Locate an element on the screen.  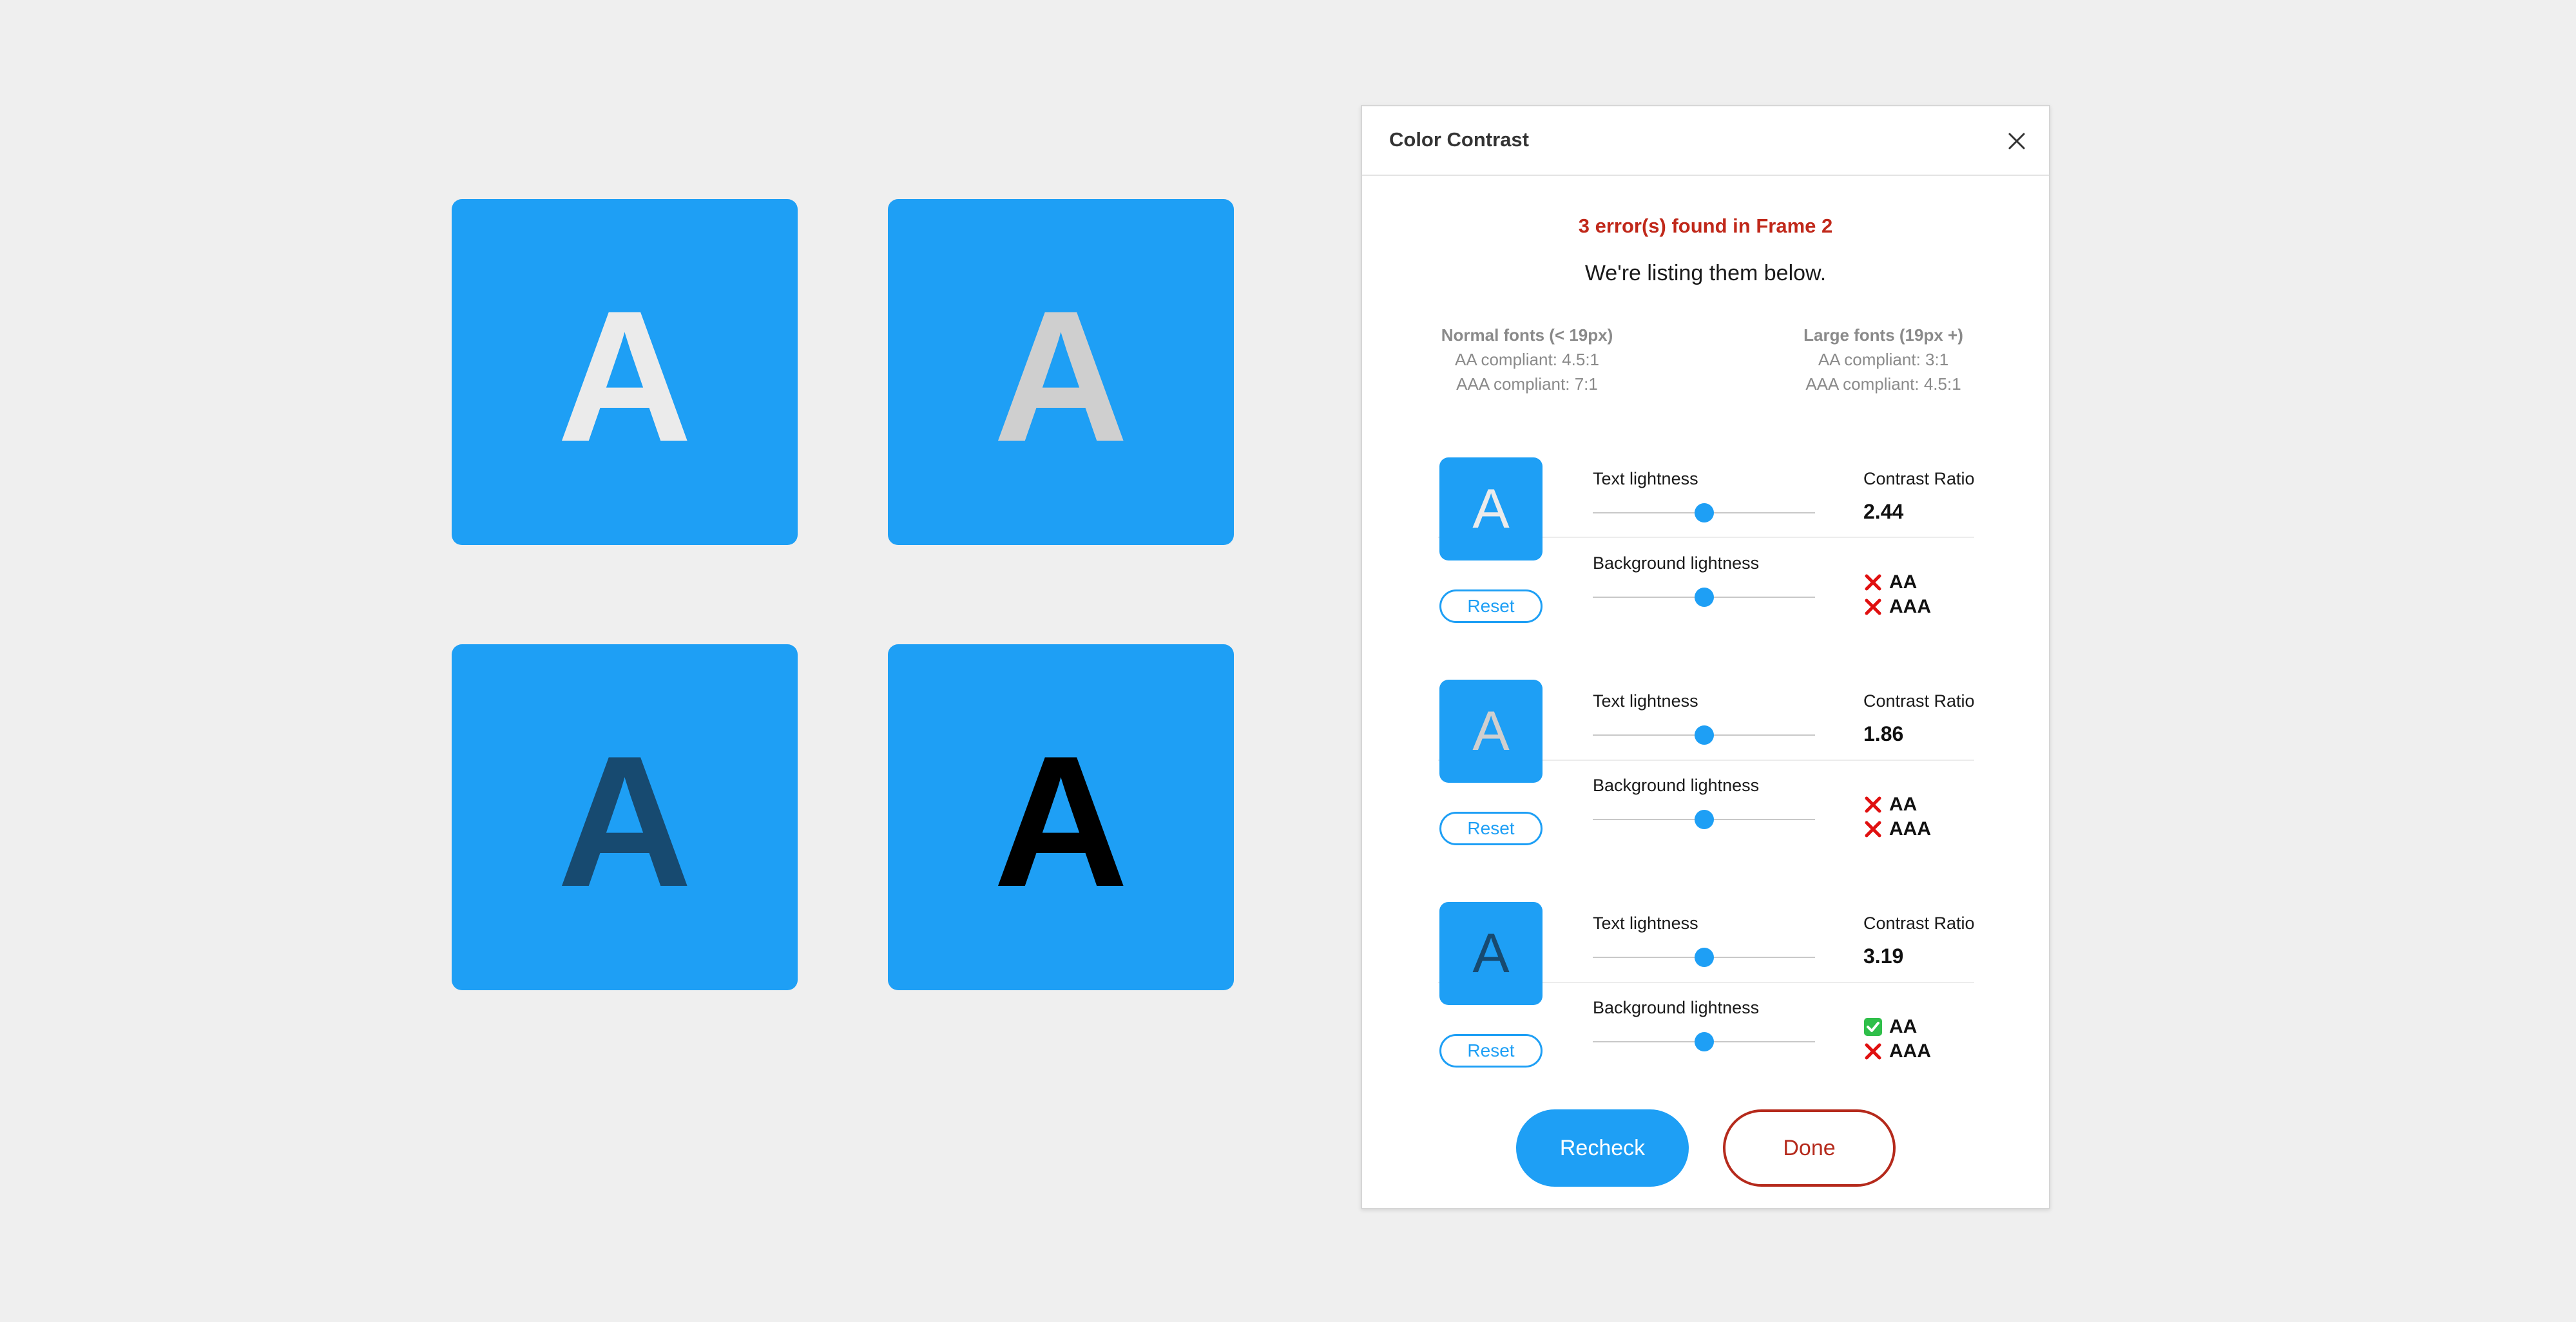
contrast-ratio-value: 3.19 is located at coordinates (1883, 956).